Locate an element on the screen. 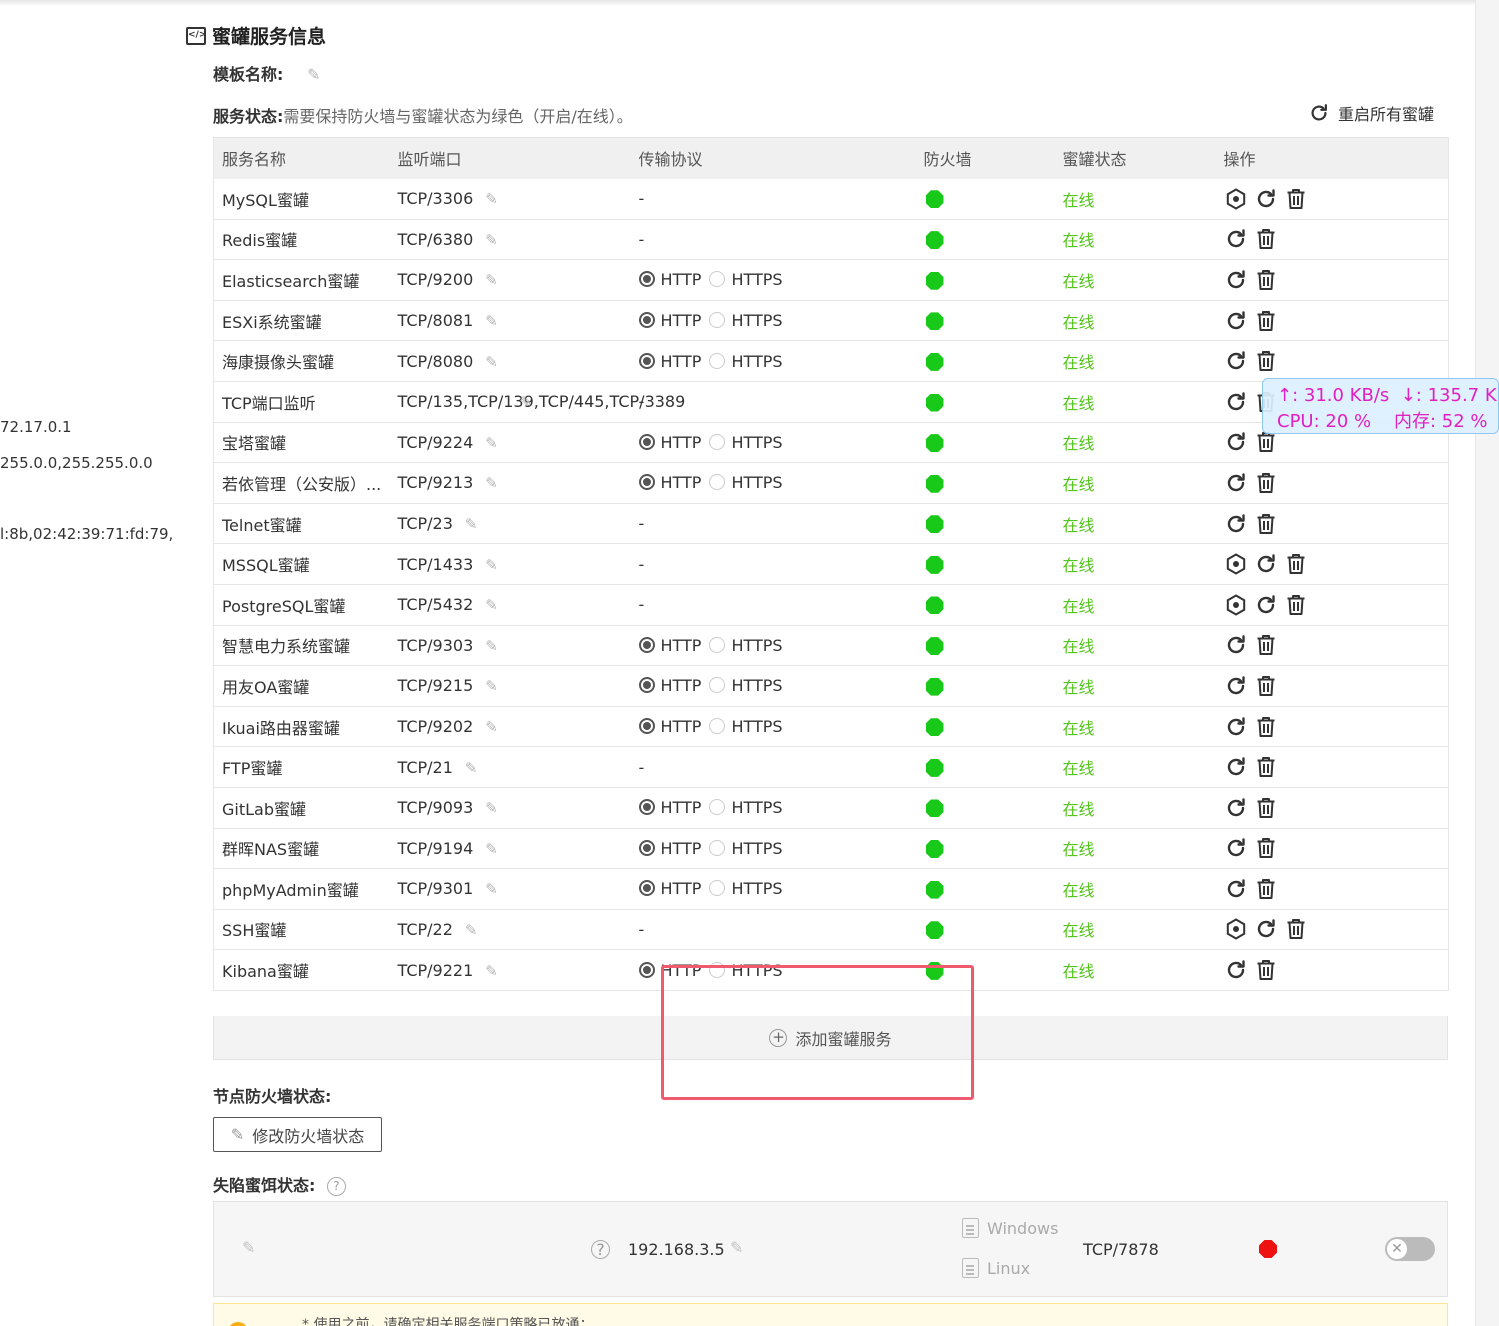 The image size is (1499, 1326). restart-all-button: 重启所有蜜罐 is located at coordinates (1371, 113).